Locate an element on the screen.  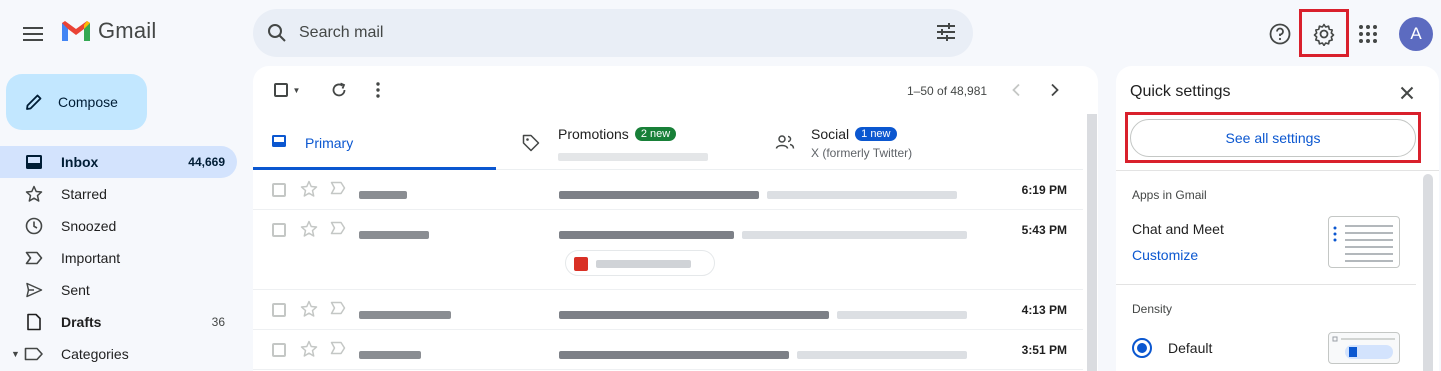
tab-sender-preview is located at coordinates (633, 157).